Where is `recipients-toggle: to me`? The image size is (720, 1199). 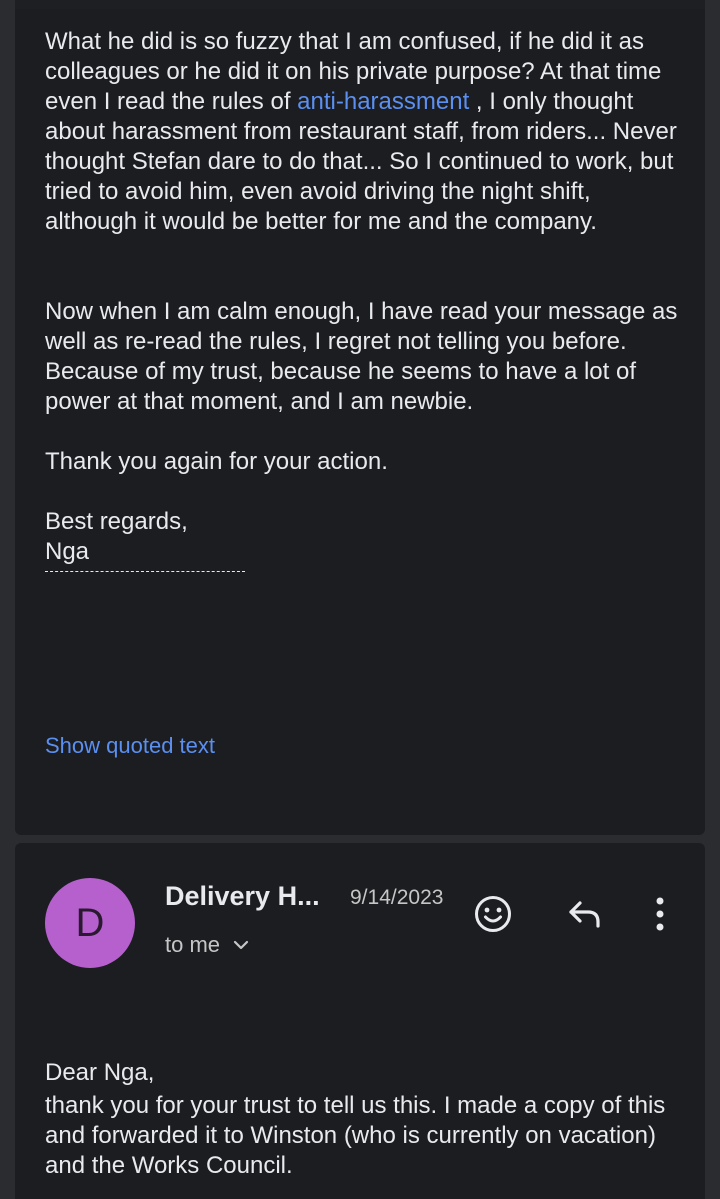
recipients-toggle: to me is located at coordinates (207, 945).